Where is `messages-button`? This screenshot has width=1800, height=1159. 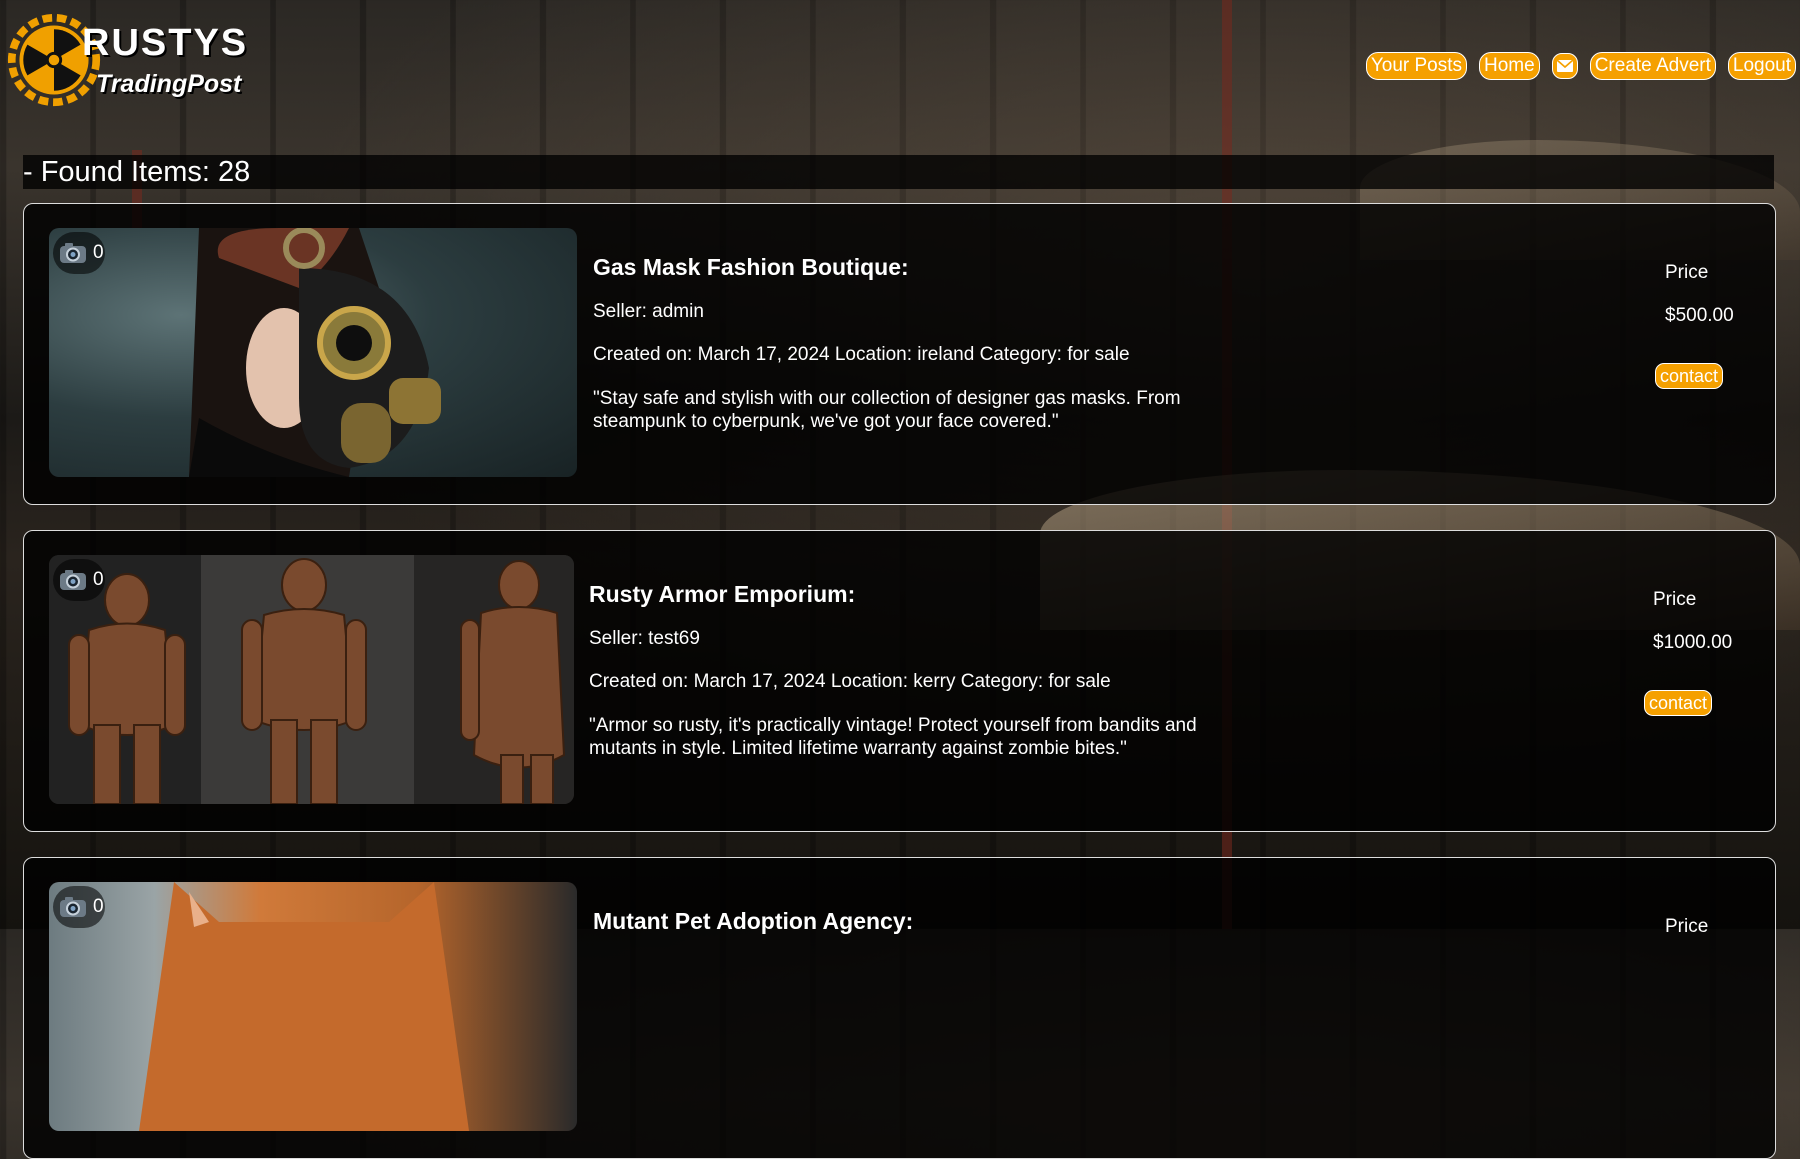
messages-button is located at coordinates (1564, 66).